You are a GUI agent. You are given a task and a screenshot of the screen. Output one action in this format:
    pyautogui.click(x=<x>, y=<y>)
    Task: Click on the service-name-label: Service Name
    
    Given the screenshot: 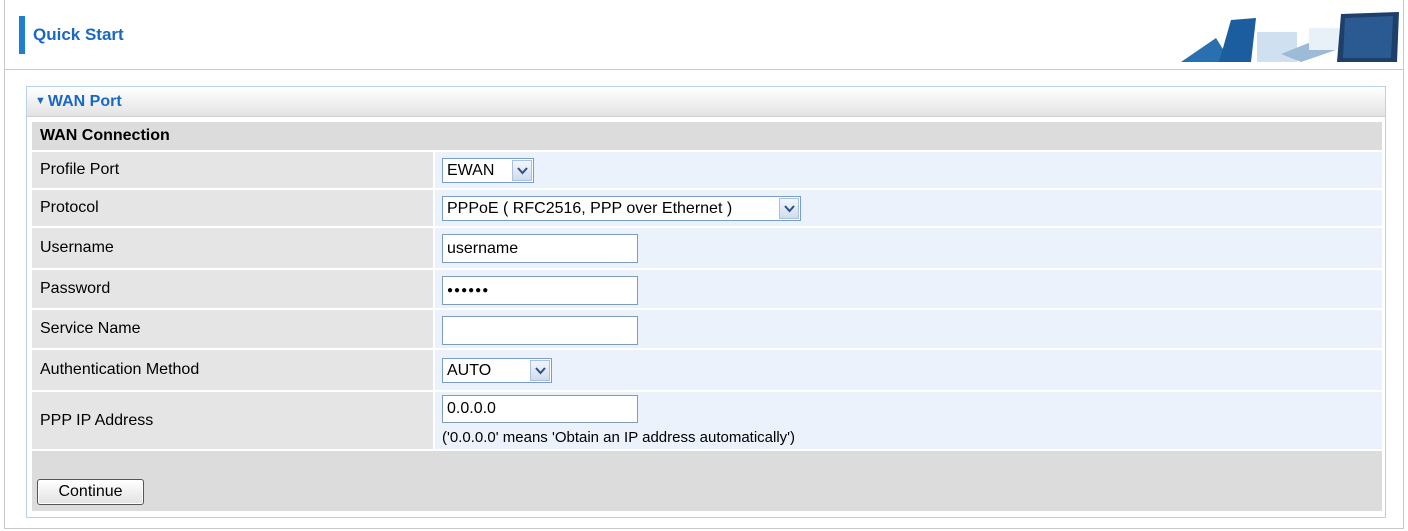 What is the action you would take?
    pyautogui.click(x=232, y=329)
    